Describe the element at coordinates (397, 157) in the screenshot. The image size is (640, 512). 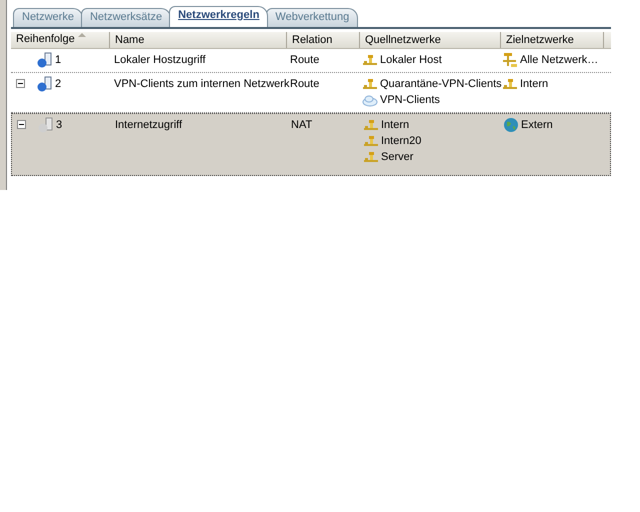
I see `network-name: Server` at that location.